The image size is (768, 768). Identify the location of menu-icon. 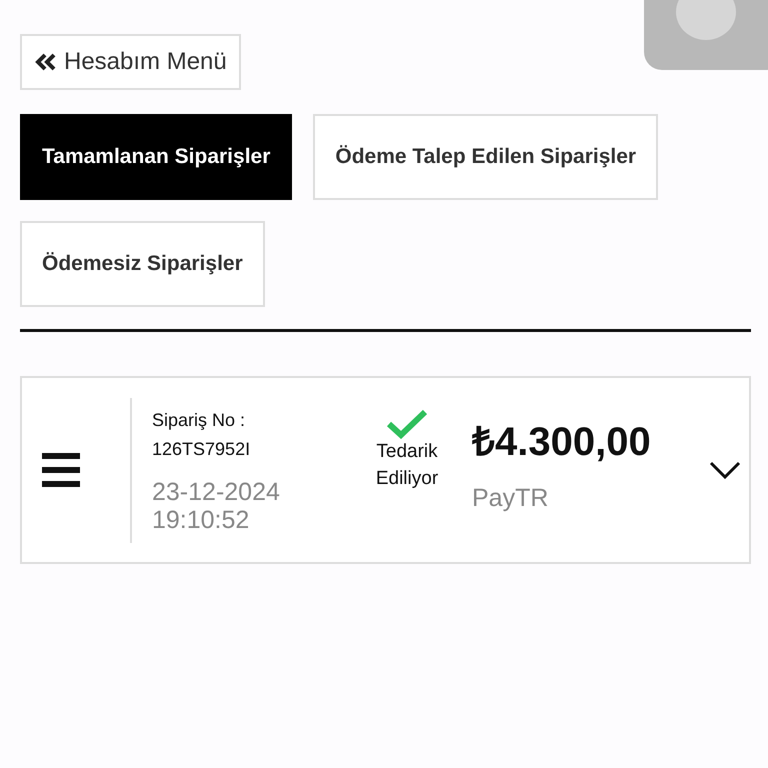
(62, 470).